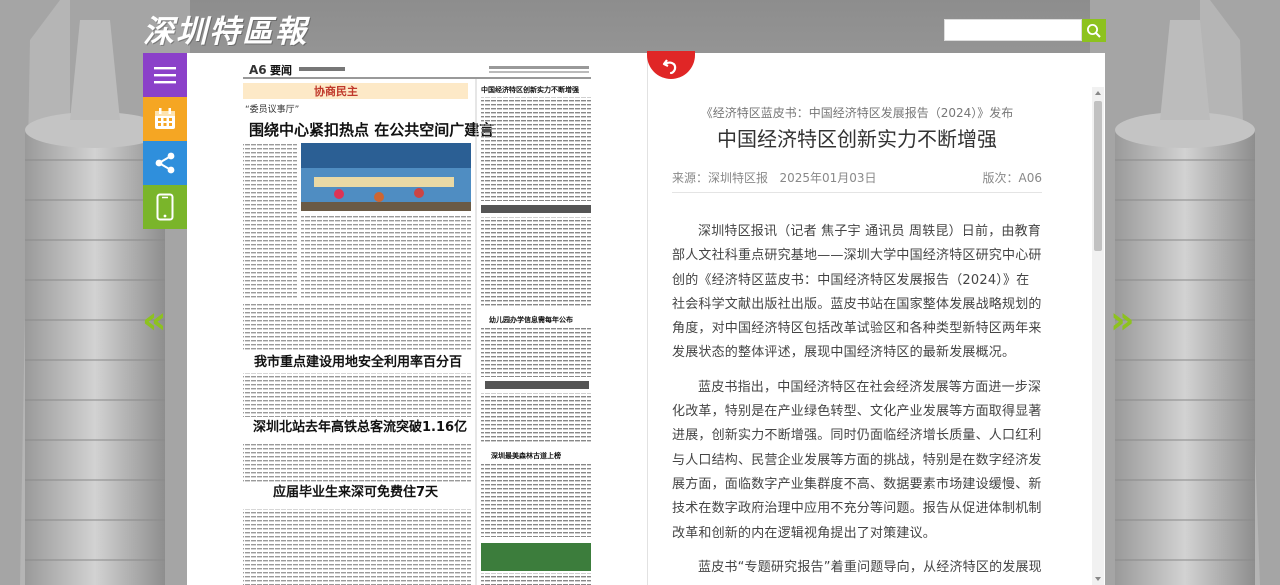 The image size is (1280, 585). I want to click on share-button, so click(165, 163).